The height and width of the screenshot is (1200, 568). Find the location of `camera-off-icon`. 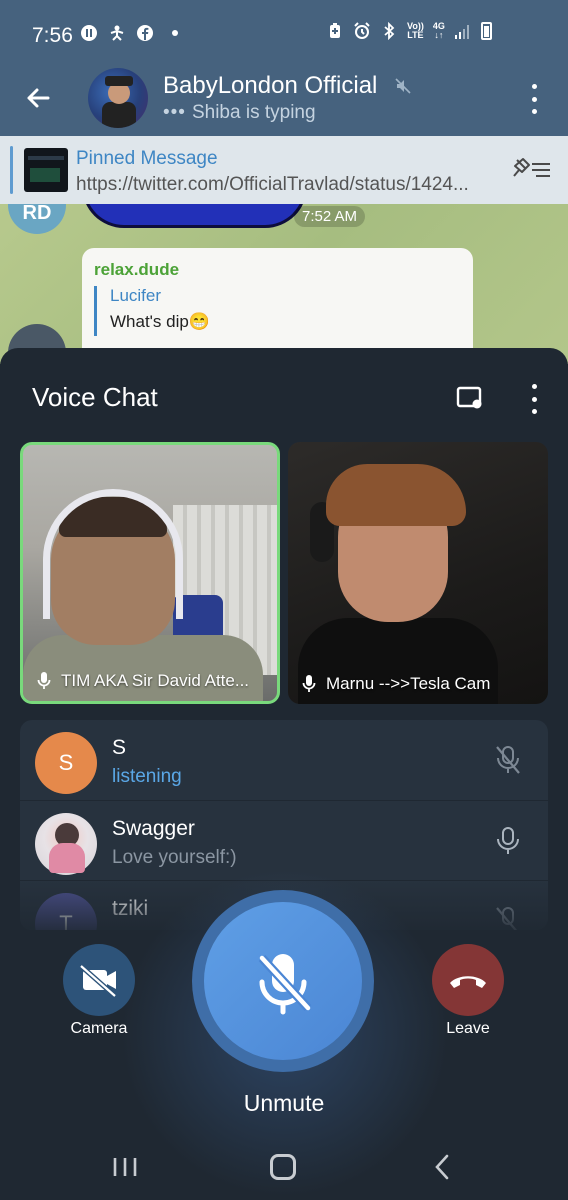

camera-off-icon is located at coordinates (98, 981).